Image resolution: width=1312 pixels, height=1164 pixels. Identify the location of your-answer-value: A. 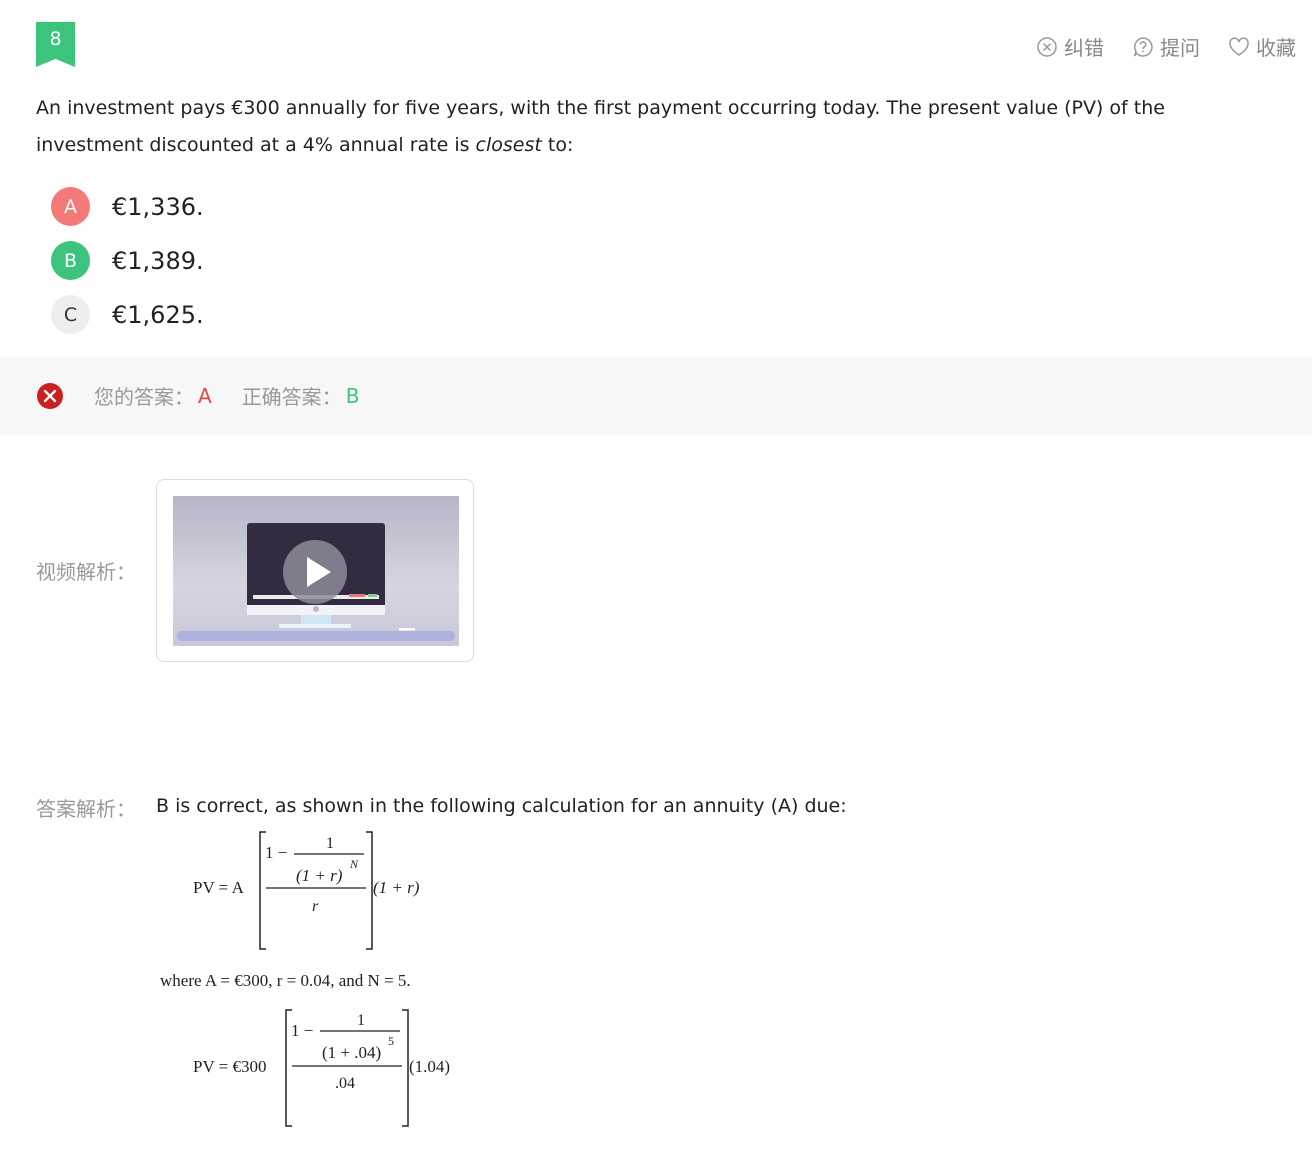
(205, 395).